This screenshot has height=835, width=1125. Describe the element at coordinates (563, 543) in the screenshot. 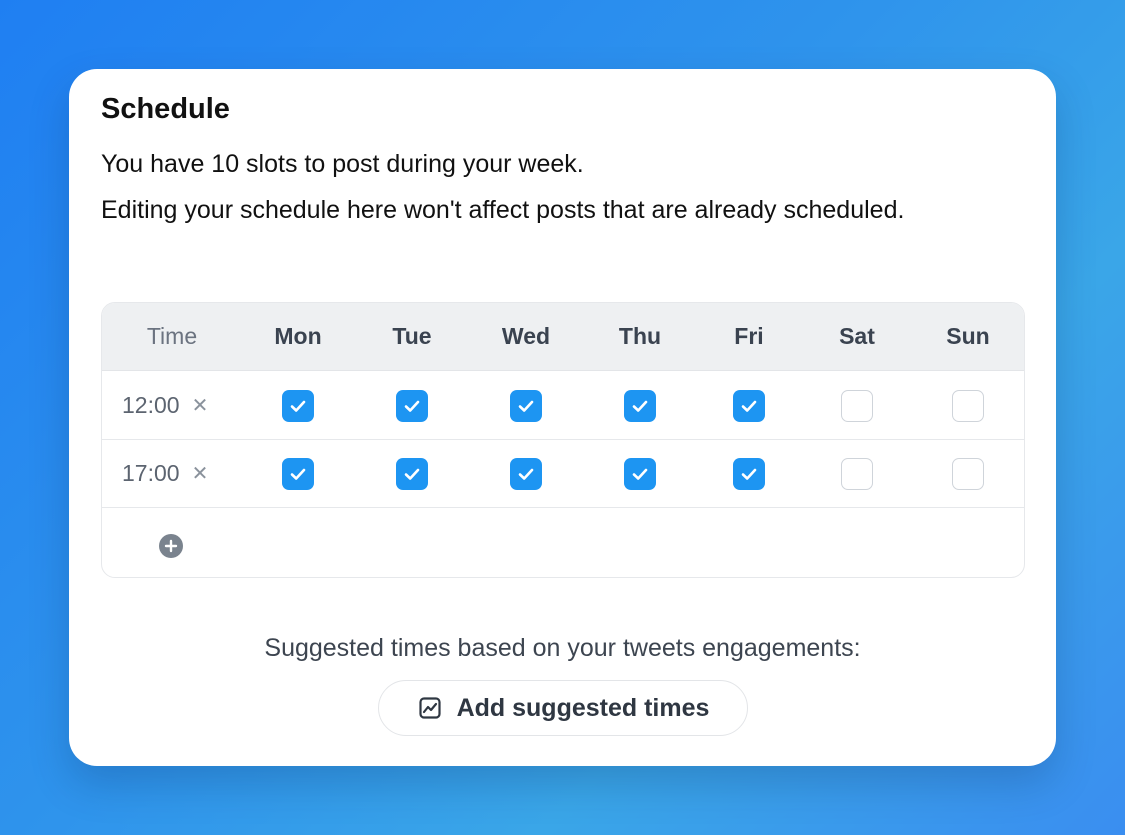

I see `add-time-row` at that location.